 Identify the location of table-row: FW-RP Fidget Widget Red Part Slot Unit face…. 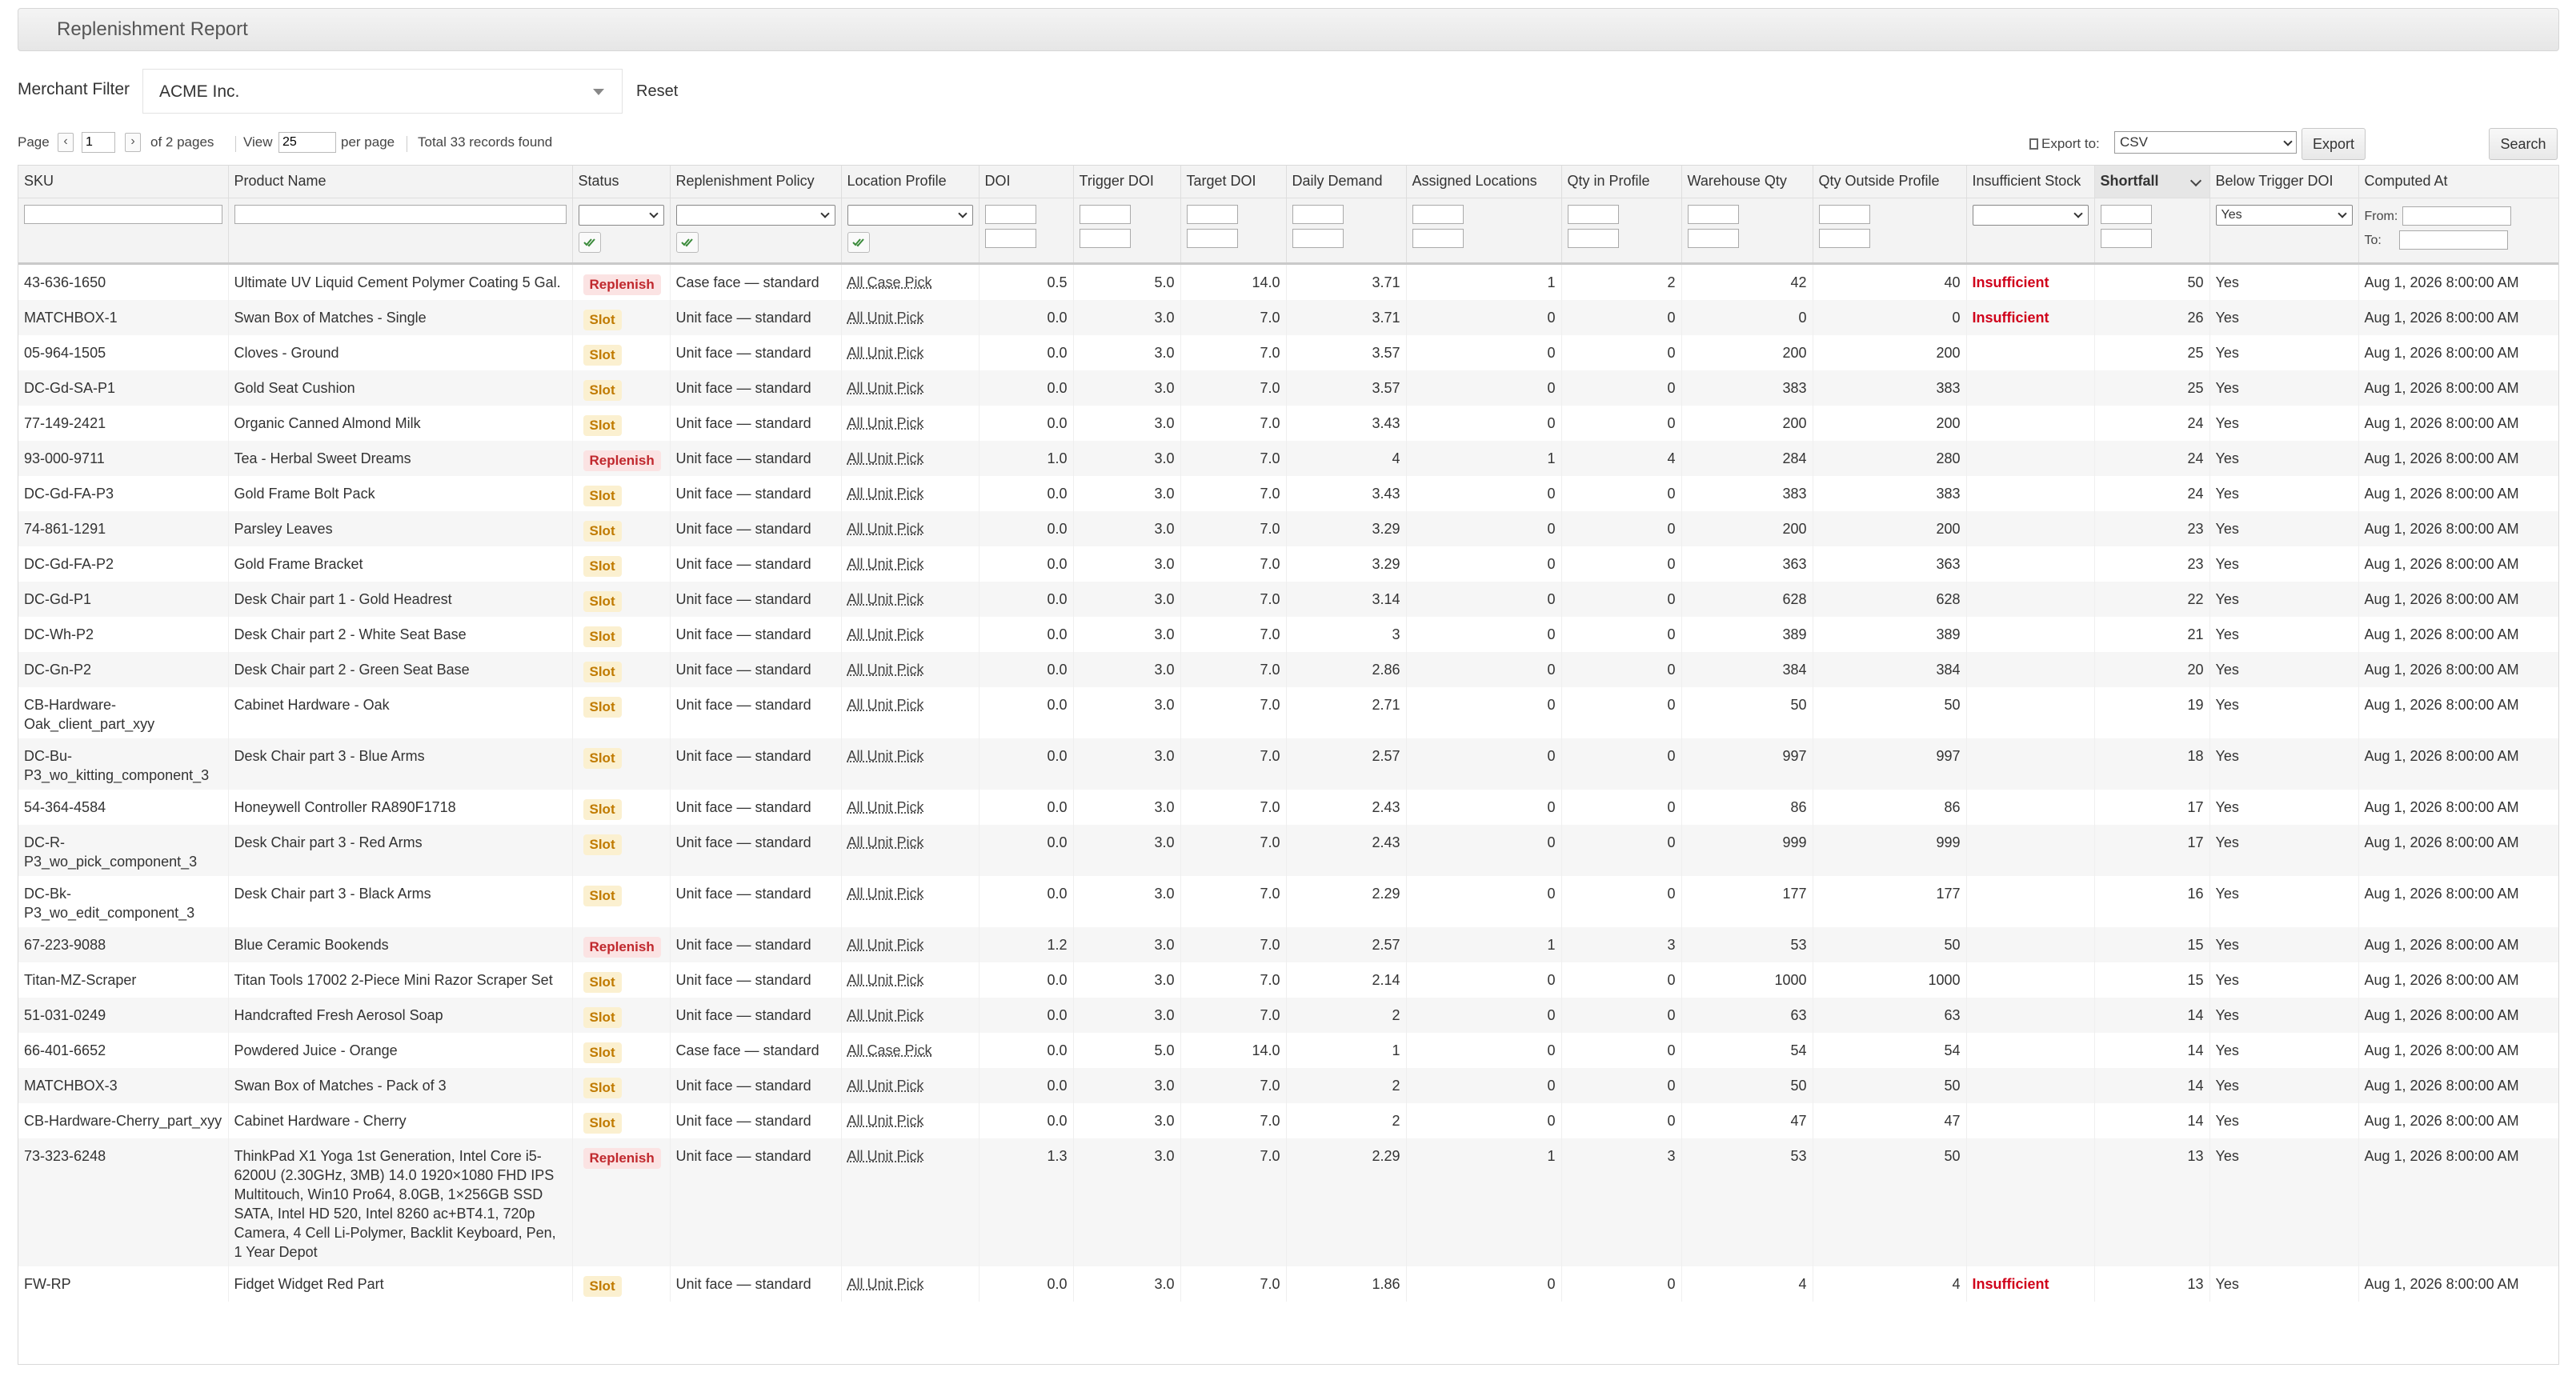
(1288, 1284).